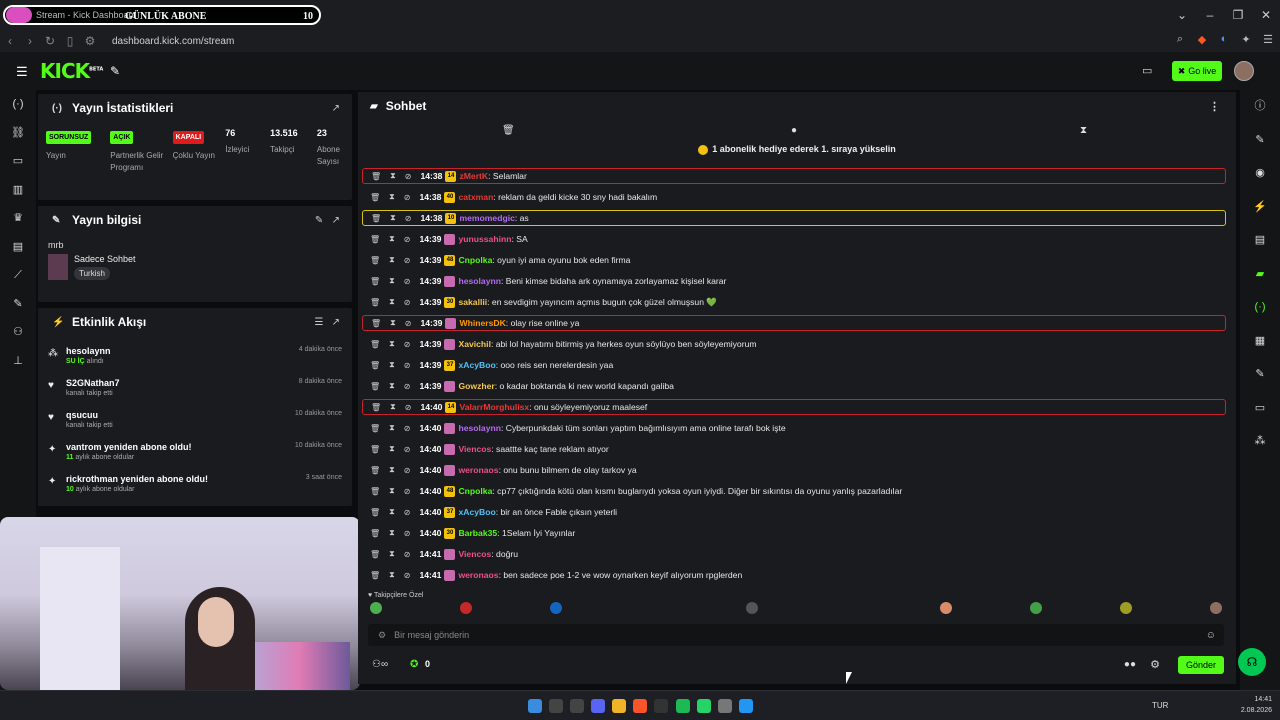  I want to click on rail-media-icon: ▤, so click(18, 247).